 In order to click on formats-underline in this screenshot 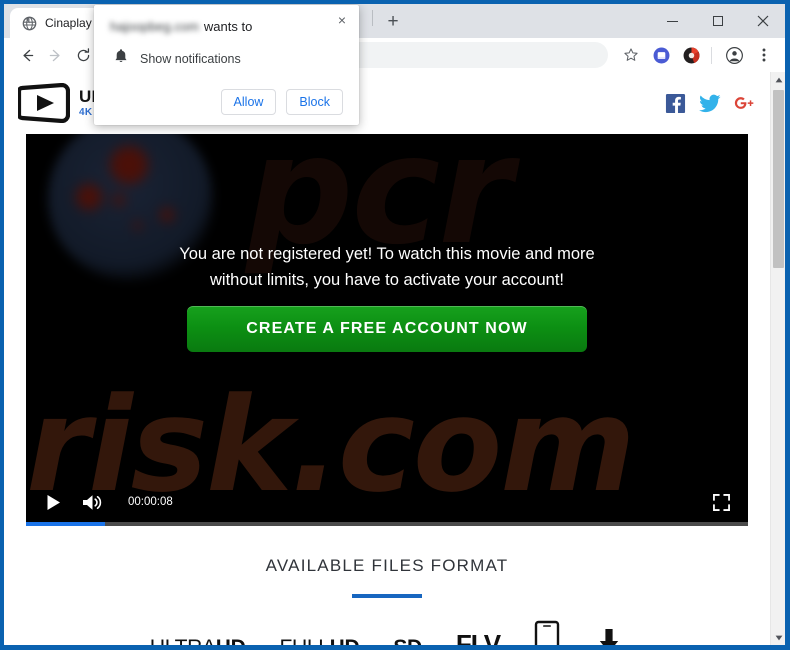, I will do `click(387, 596)`.